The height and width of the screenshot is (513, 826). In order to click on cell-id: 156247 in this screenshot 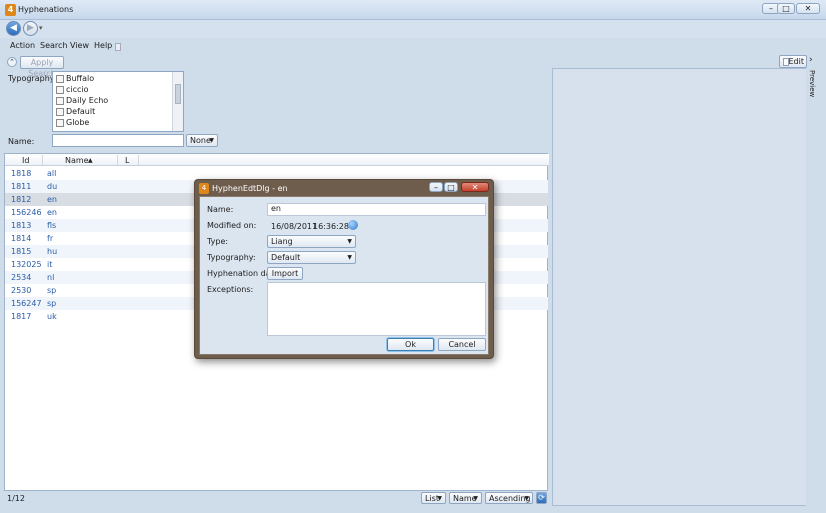, I will do `click(26, 303)`.